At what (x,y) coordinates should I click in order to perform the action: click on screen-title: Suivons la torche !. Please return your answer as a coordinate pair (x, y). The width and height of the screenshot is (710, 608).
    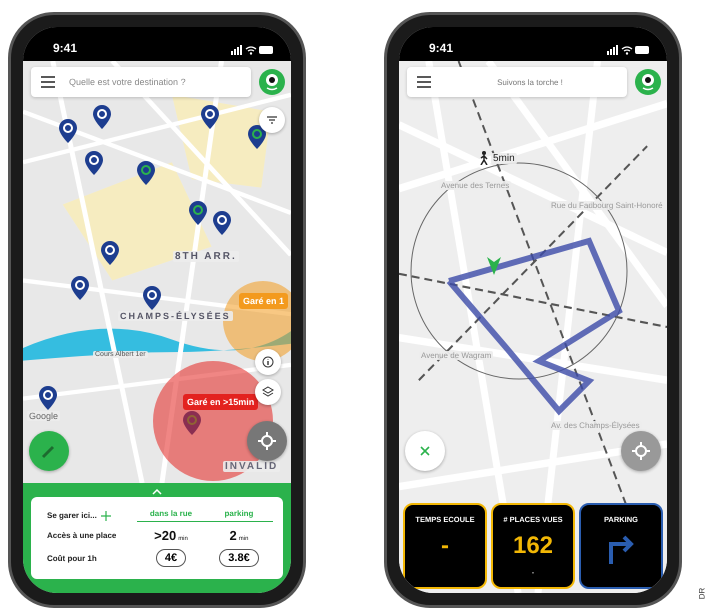
    Looking at the image, I should click on (530, 82).